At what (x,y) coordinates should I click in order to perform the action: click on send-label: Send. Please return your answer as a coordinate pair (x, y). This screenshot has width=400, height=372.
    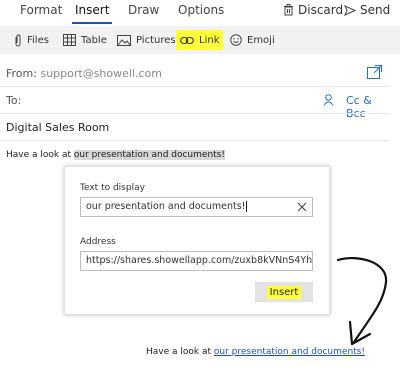
    Looking at the image, I should click on (375, 10).